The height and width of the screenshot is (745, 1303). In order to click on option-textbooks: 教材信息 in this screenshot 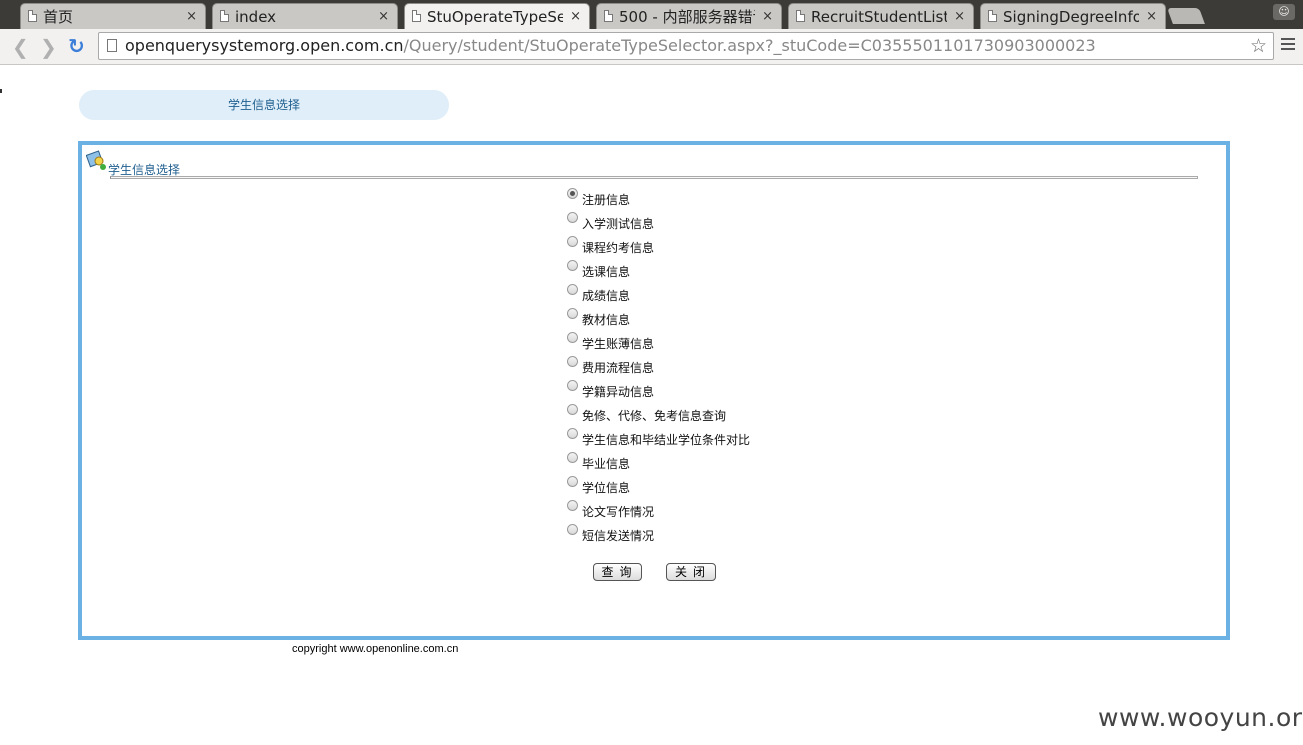, I will do `click(658, 320)`.